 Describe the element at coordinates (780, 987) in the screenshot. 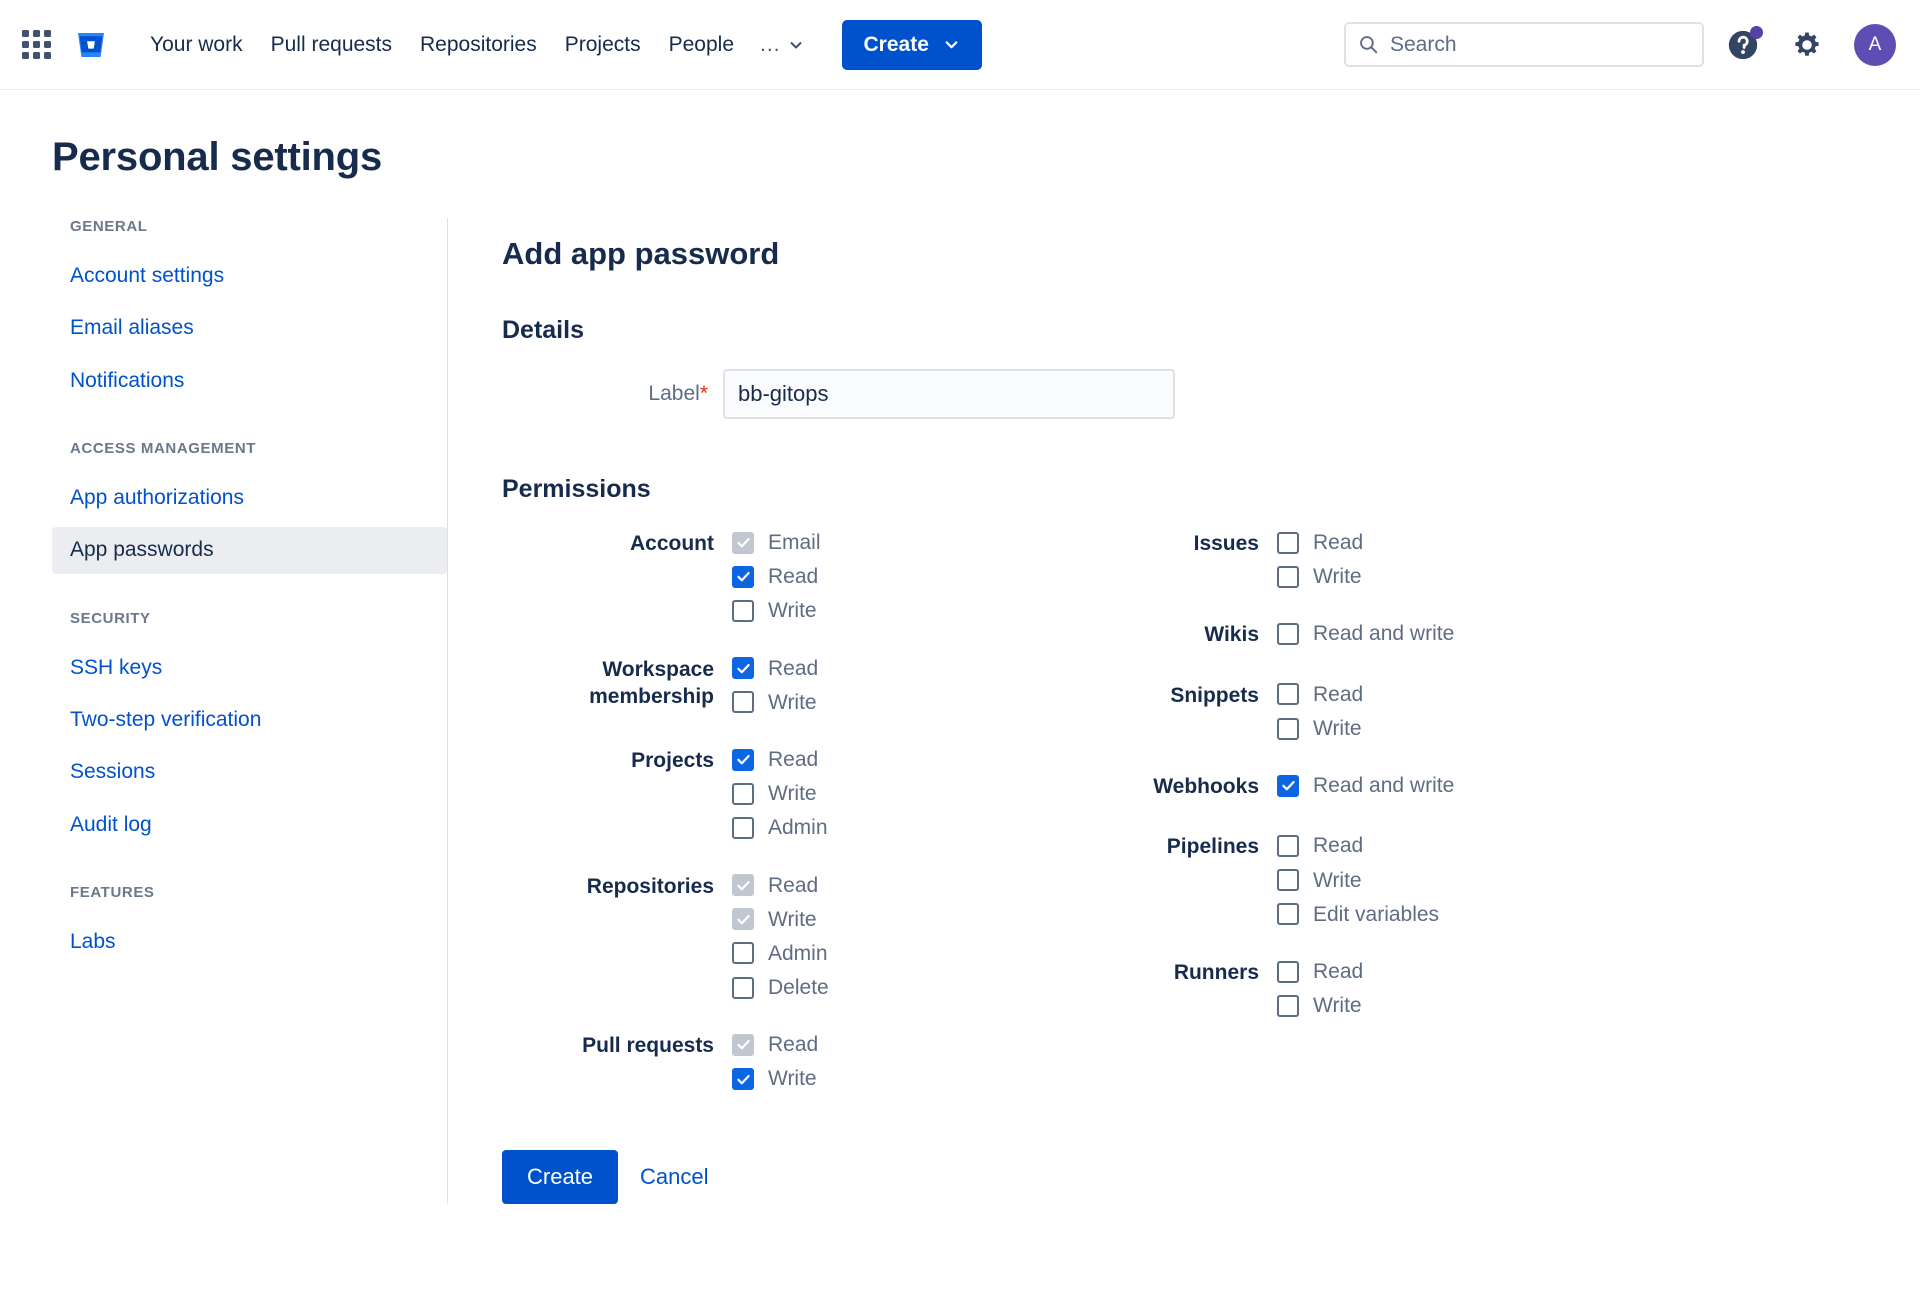

I see `permission-option-repositories-delete: Delete` at that location.